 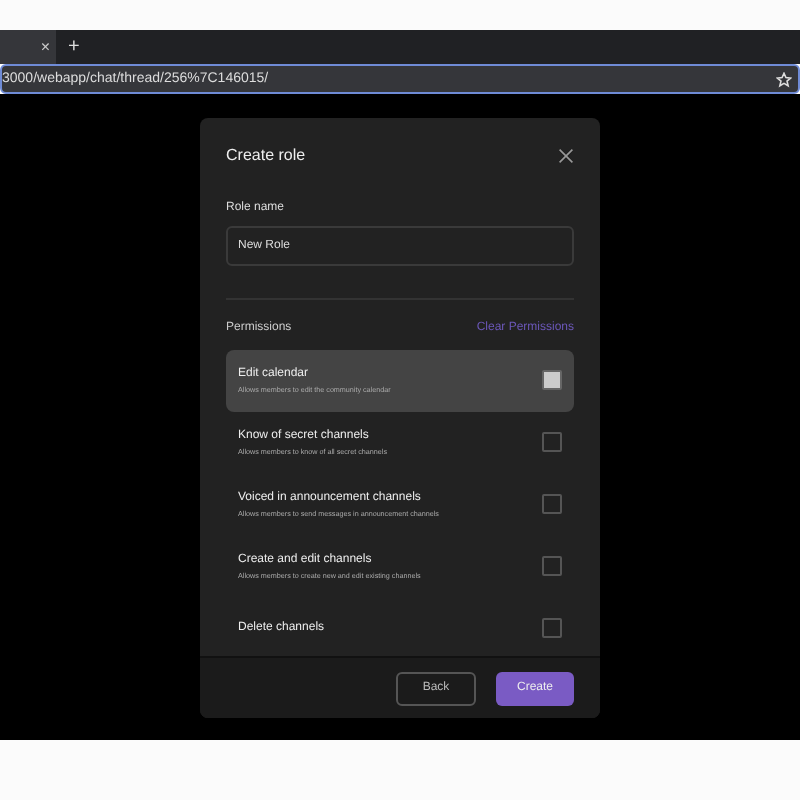 What do you see at coordinates (45, 47) in the screenshot?
I see `close-tab-icon: ×` at bounding box center [45, 47].